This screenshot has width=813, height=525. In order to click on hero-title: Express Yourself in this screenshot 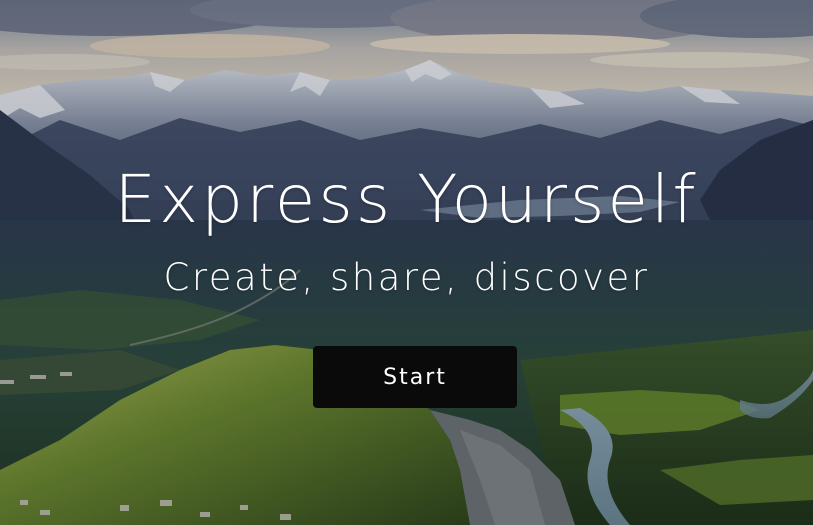, I will do `click(406, 199)`.